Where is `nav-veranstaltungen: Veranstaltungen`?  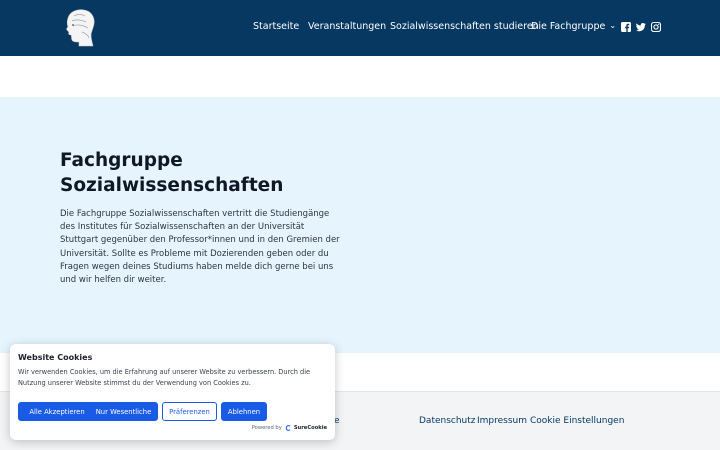 nav-veranstaltungen: Veranstaltungen is located at coordinates (347, 26).